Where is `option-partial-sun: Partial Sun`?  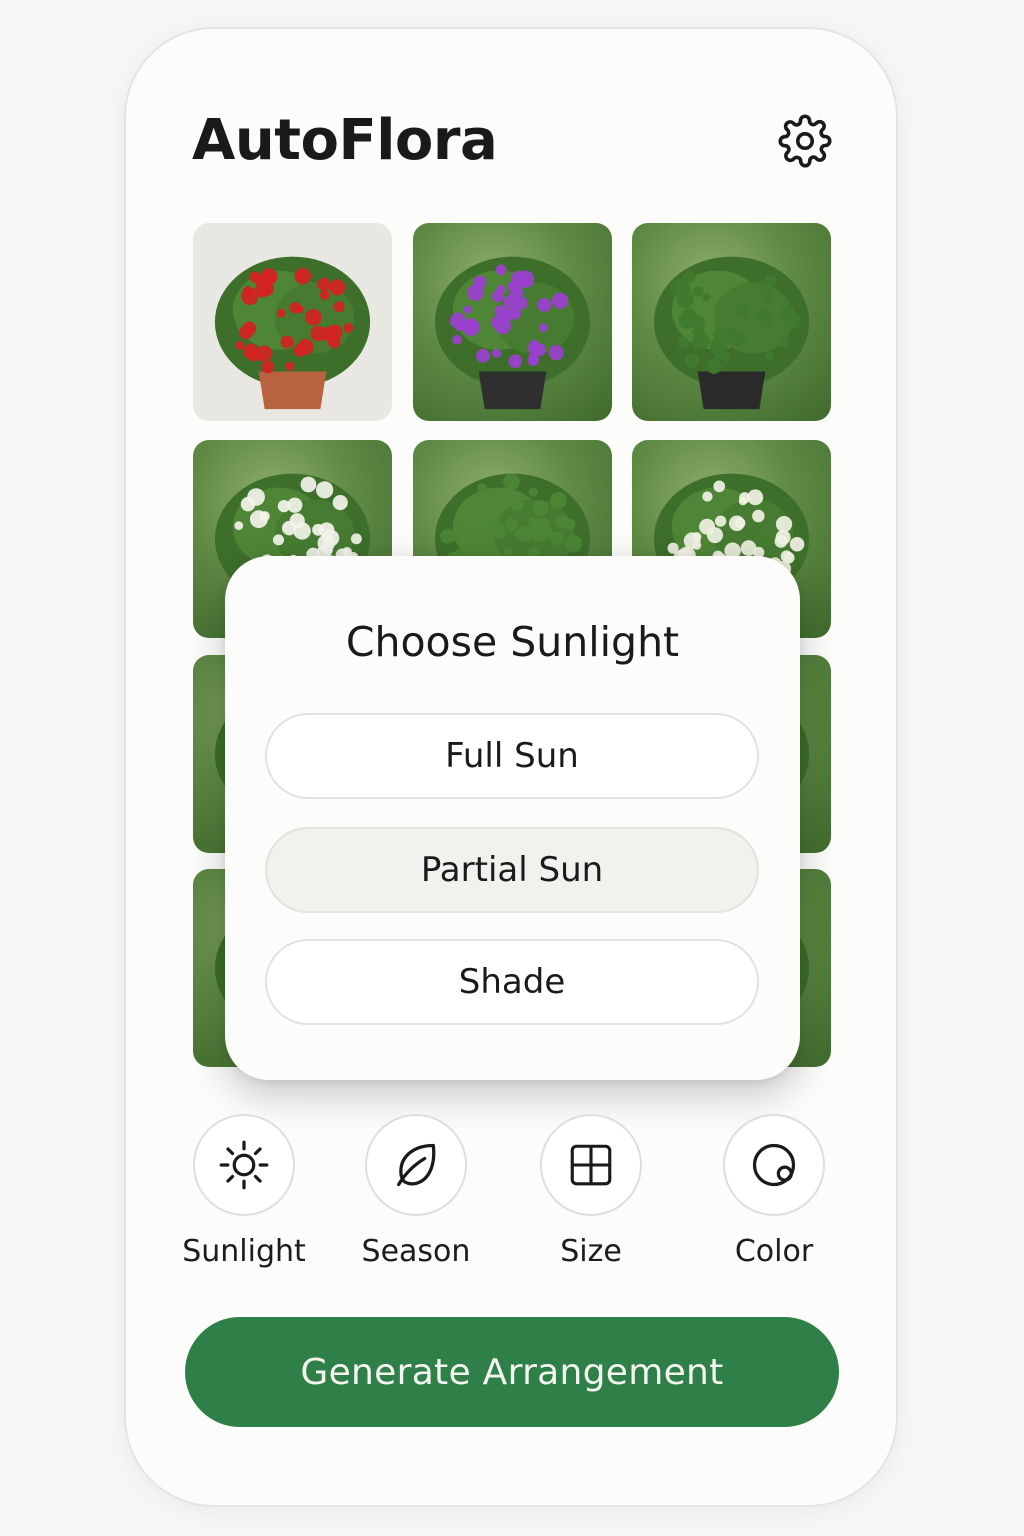
option-partial-sun: Partial Sun is located at coordinates (512, 870).